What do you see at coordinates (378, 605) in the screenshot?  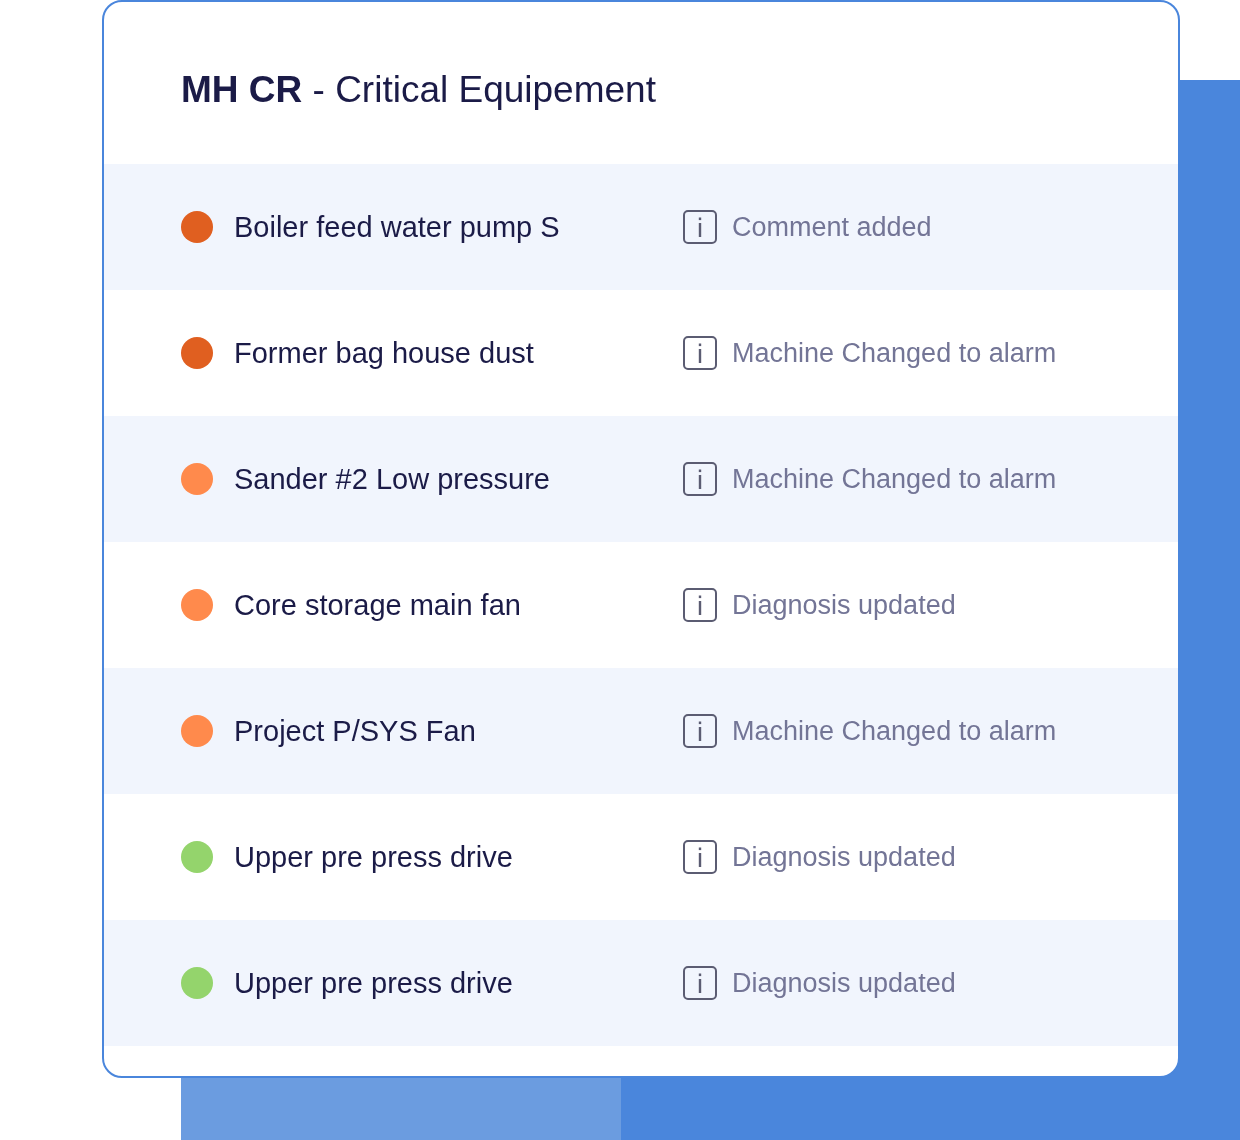 I see `equipment-name: Core storage main fan` at bounding box center [378, 605].